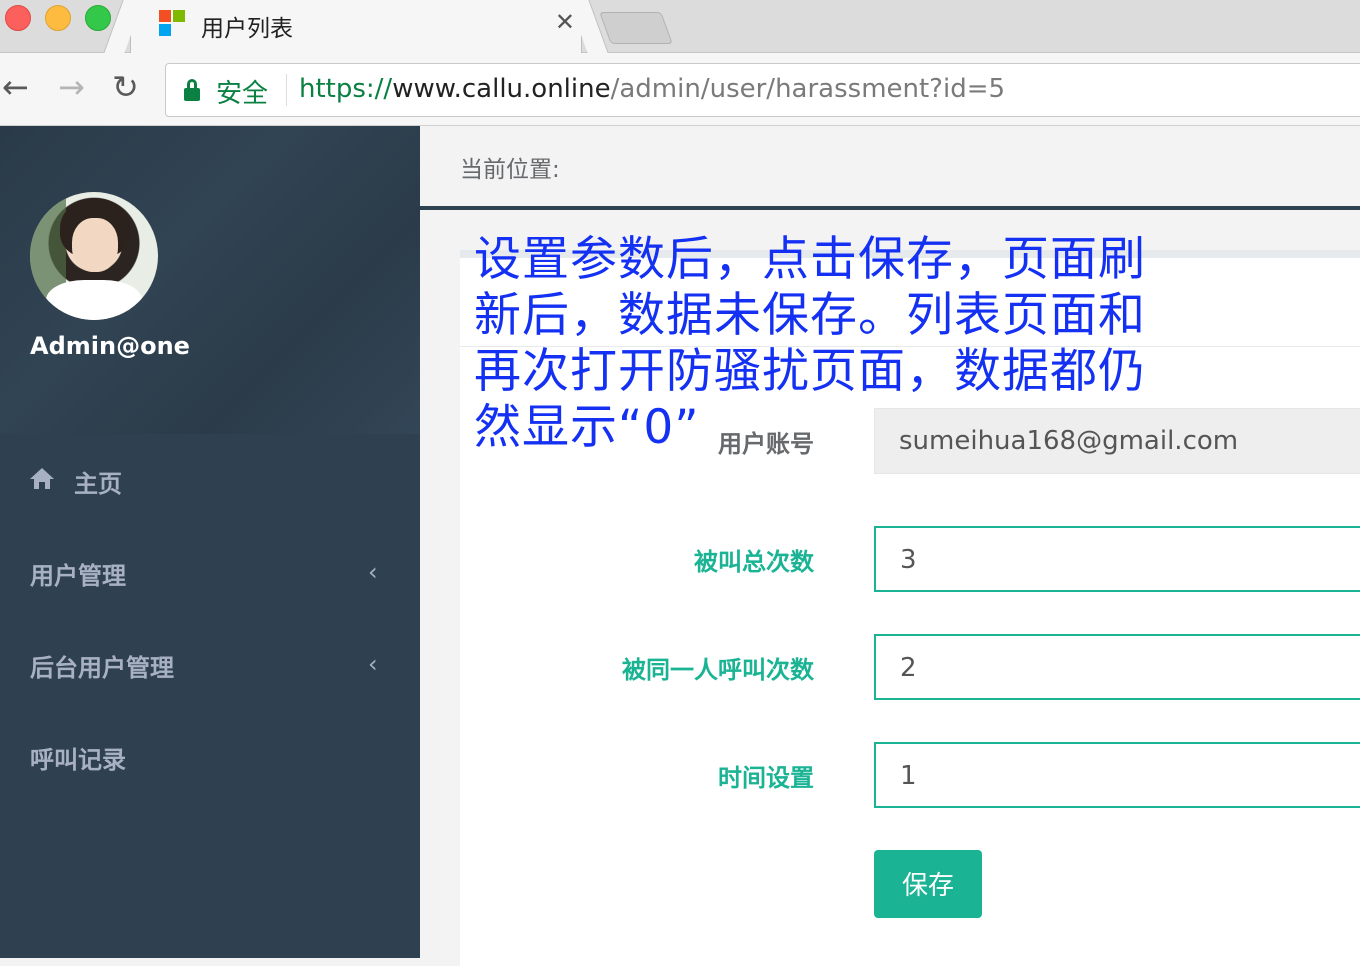 The width and height of the screenshot is (1360, 966). What do you see at coordinates (174, 25) in the screenshot?
I see `favicon-icon` at bounding box center [174, 25].